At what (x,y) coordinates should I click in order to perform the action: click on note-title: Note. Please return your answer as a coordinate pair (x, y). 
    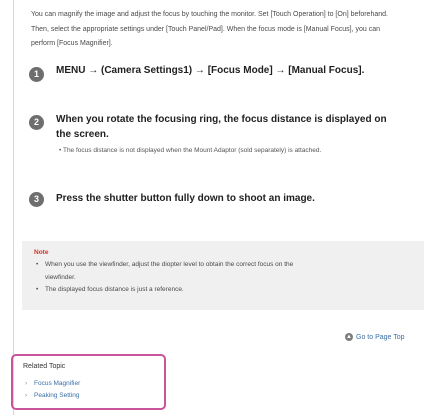
    Looking at the image, I should click on (41, 252).